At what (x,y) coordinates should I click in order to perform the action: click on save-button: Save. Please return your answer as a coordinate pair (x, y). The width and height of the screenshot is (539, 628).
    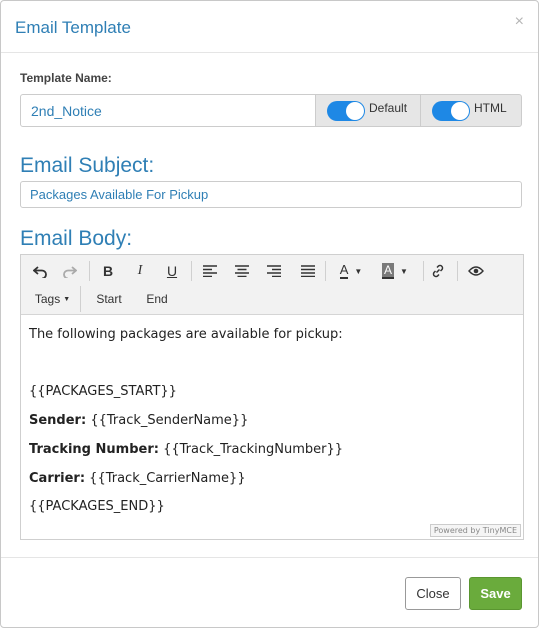
    Looking at the image, I should click on (495, 593).